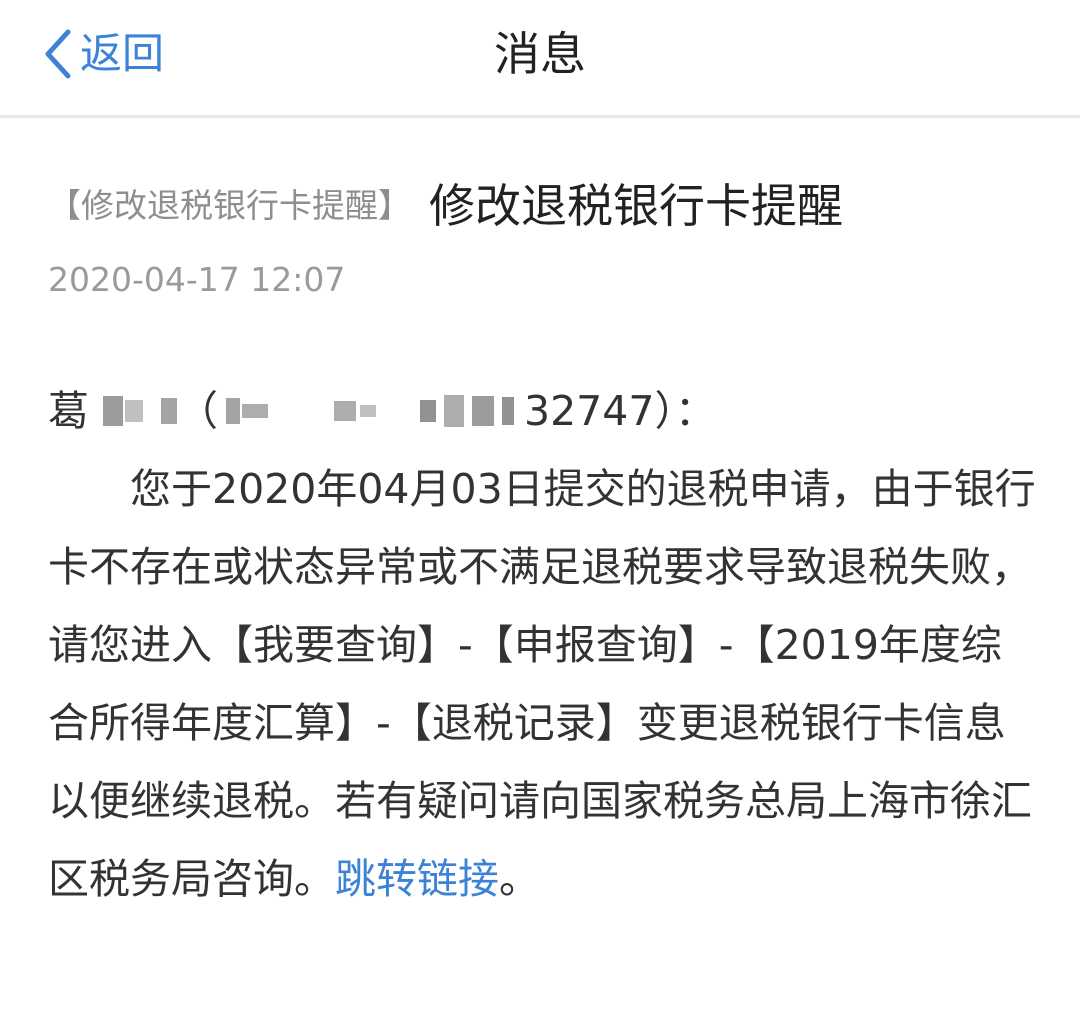 Image resolution: width=1080 pixels, height=1024 pixels. What do you see at coordinates (685, 411) in the screenshot?
I see `salutation-end: ）：` at bounding box center [685, 411].